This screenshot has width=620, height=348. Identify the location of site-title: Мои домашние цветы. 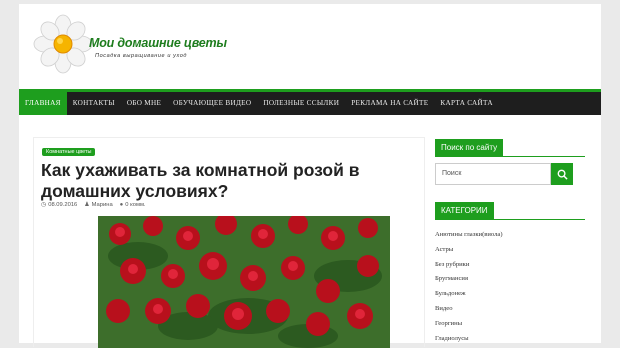
(158, 43).